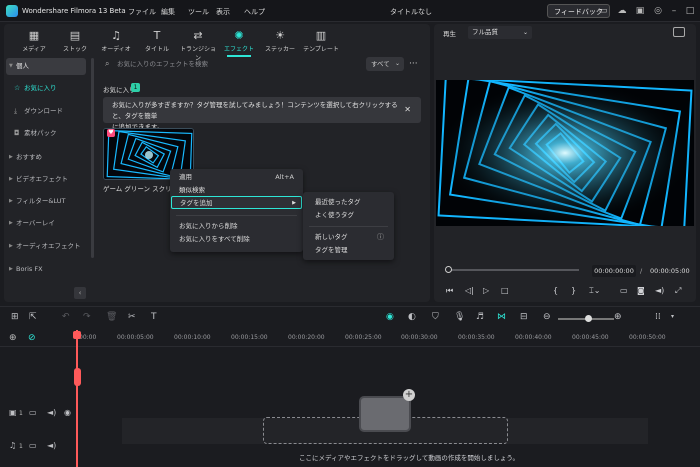 The image size is (700, 467). I want to click on camera-snapshot-icon: ◙, so click(641, 291).